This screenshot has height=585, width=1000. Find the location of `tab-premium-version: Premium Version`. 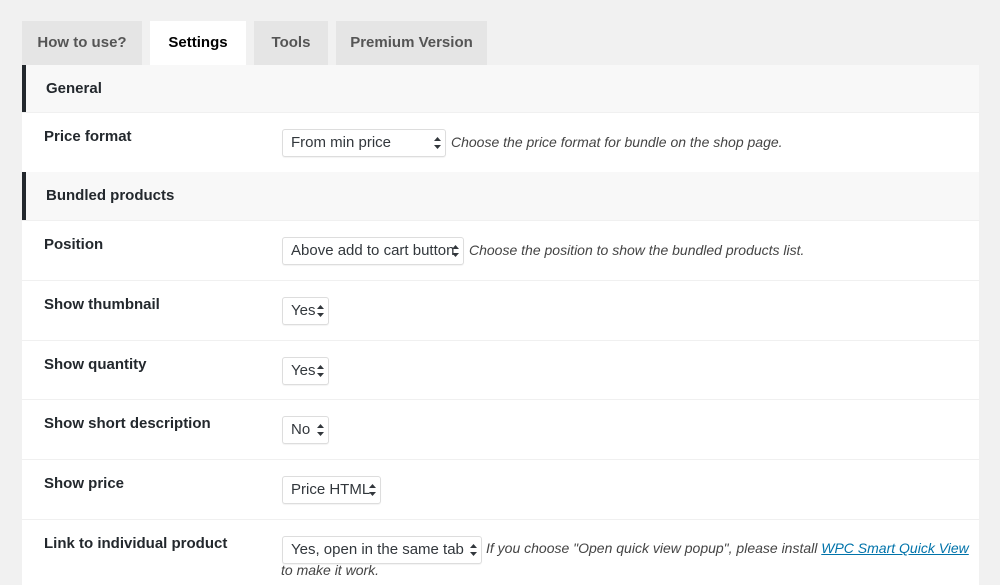

tab-premium-version: Premium Version is located at coordinates (411, 43).